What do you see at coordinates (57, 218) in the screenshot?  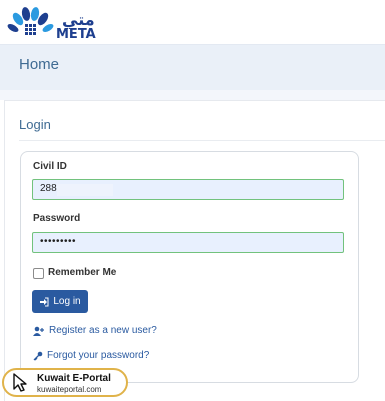 I see `password-label: Password` at bounding box center [57, 218].